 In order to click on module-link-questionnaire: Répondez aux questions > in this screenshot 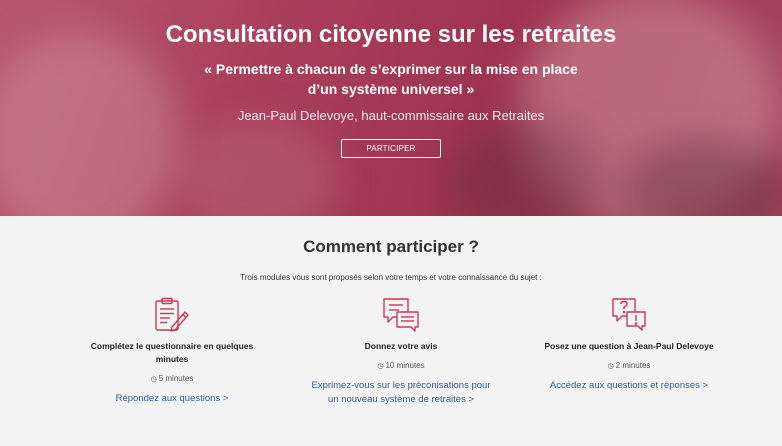, I will do `click(172, 399)`.